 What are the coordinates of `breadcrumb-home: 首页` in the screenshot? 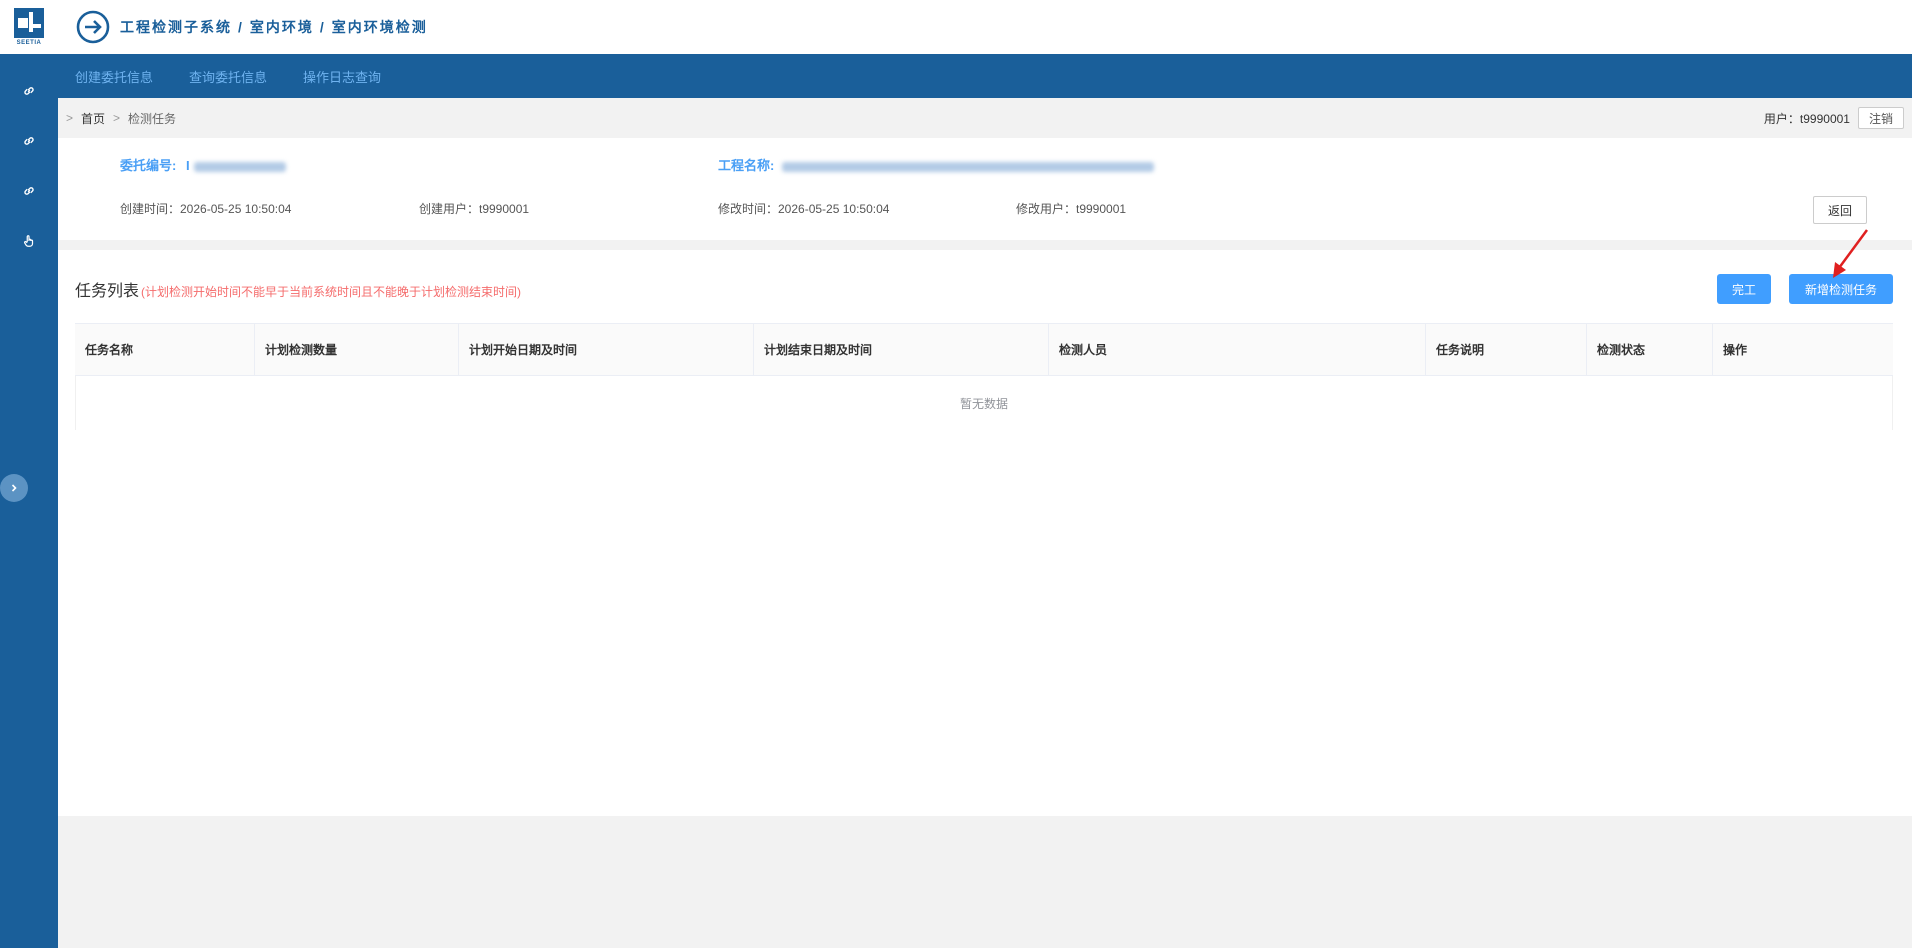 It's located at (93, 118).